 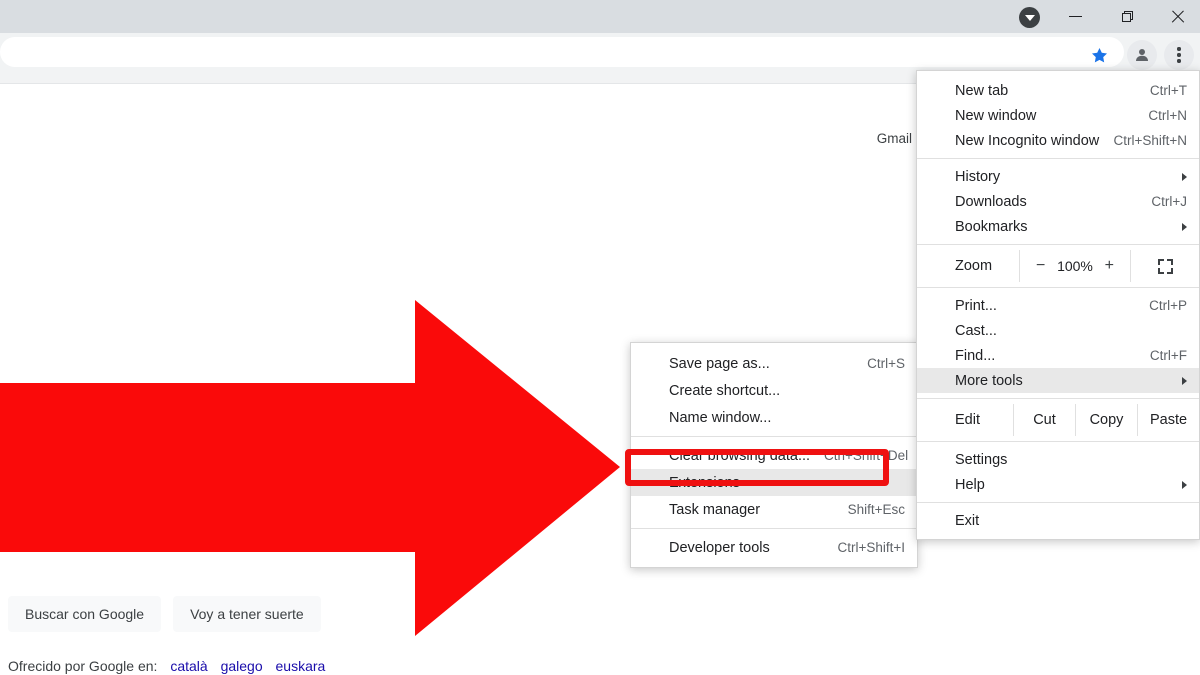 What do you see at coordinates (1168, 355) in the screenshot?
I see `menu-item-shortcut: Ctrl+F` at bounding box center [1168, 355].